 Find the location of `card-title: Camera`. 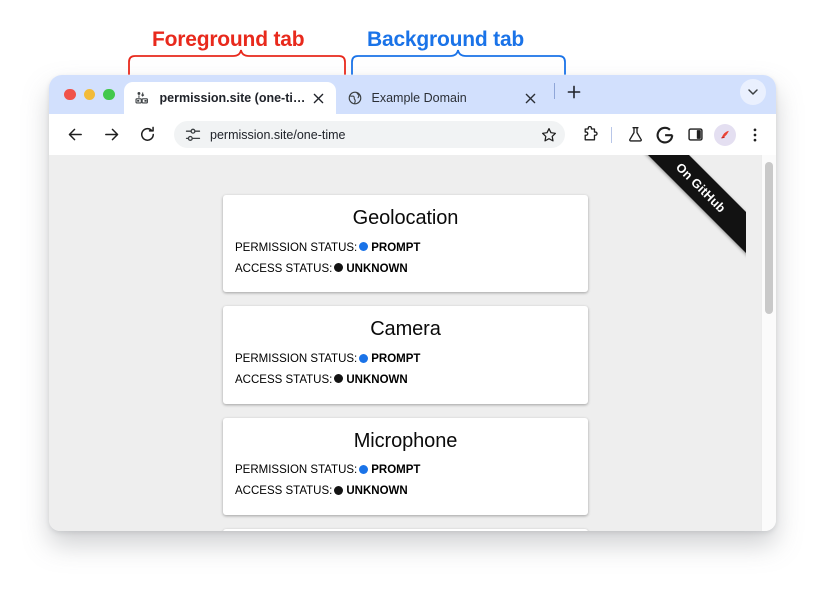

card-title: Camera is located at coordinates (405, 329).